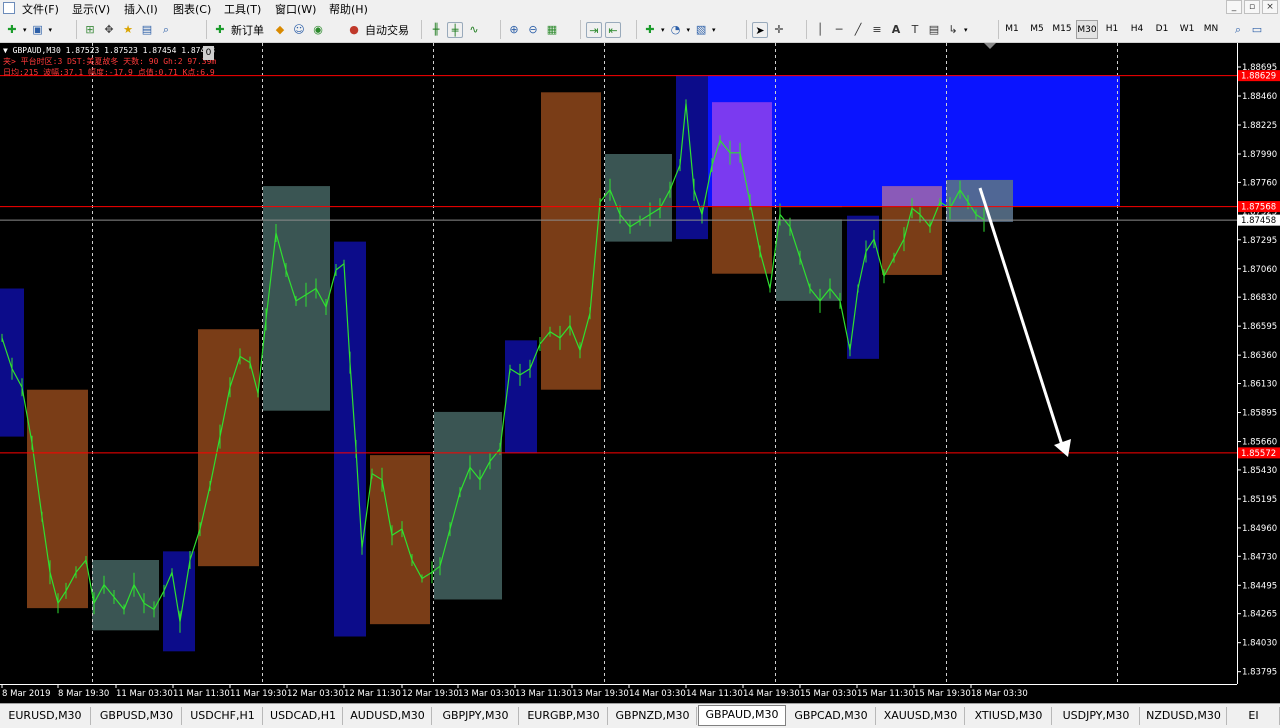 Image resolution: width=1280 pixels, height=728 pixels. Describe the element at coordinates (934, 30) in the screenshot. I see `fibonacci-icon: ▤` at that location.